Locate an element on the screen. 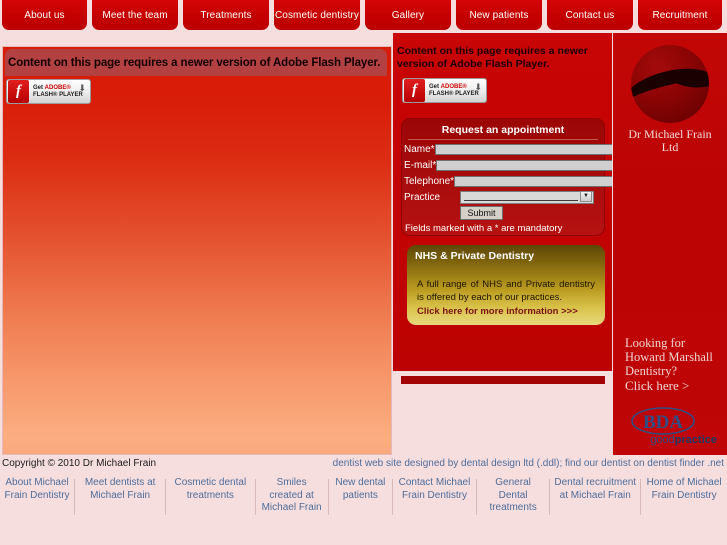  nav-item-cosmetic-dentistry: Cosmetic dentistry is located at coordinates (317, 15).